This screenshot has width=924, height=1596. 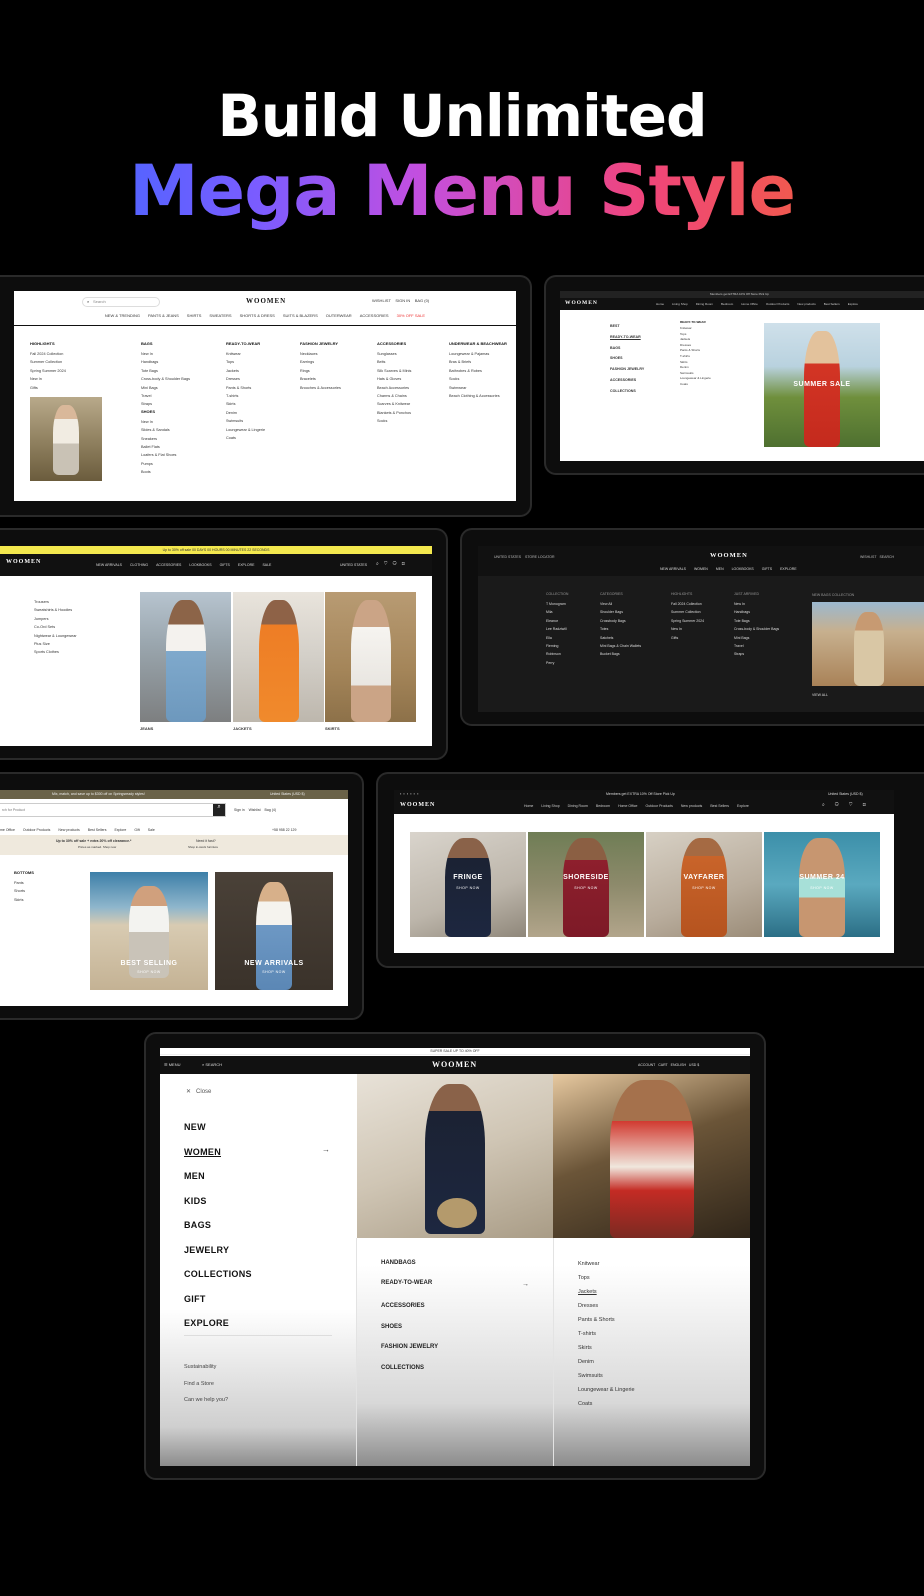 I want to click on menu-link: Blankets & Ponchos, so click(x=394, y=413).